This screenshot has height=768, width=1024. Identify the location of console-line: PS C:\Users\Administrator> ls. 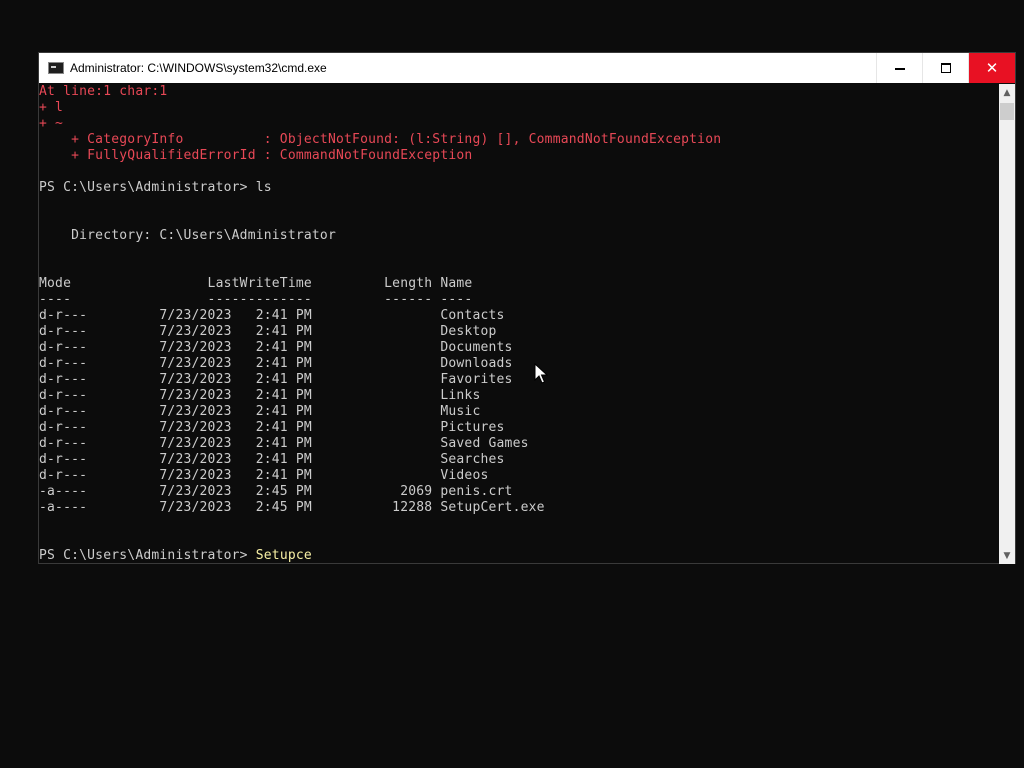
(155, 187).